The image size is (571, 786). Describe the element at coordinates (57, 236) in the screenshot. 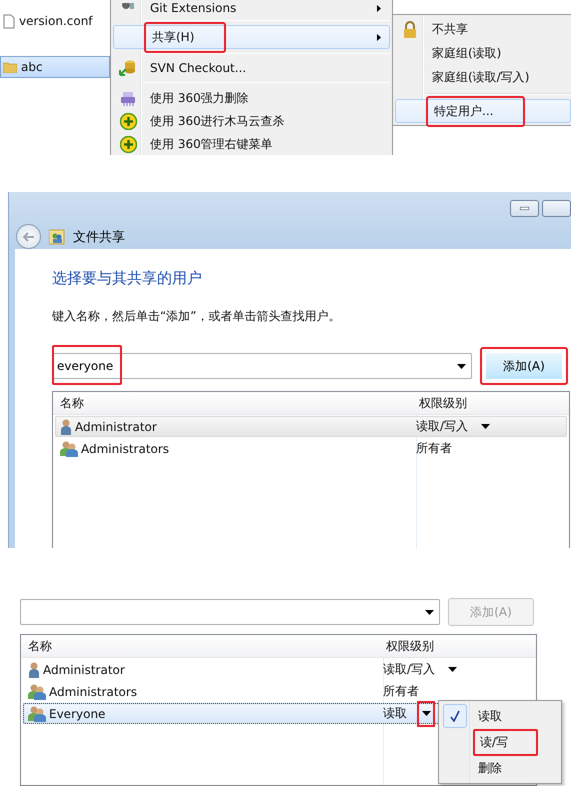

I see `users-folder-icon` at that location.